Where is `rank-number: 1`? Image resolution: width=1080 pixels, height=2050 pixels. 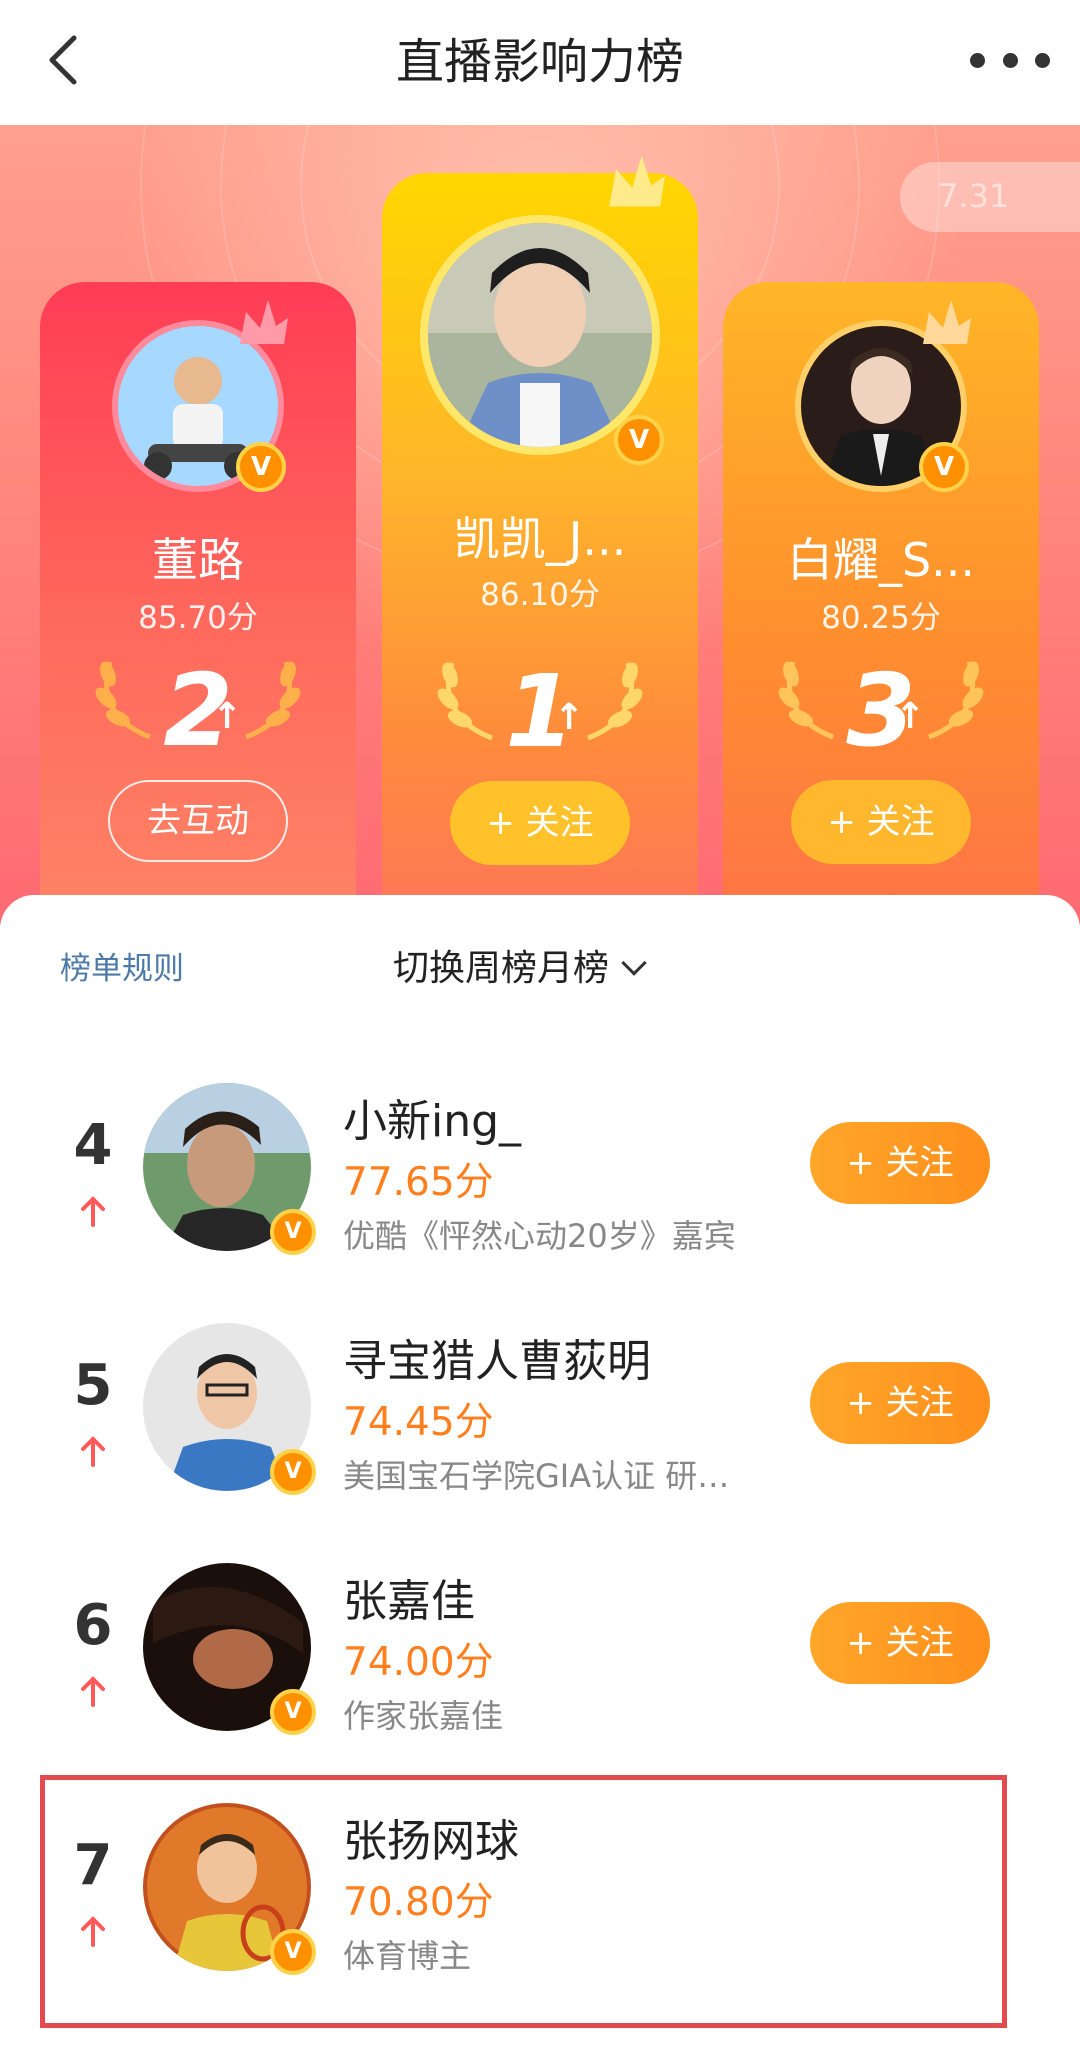
rank-number: 1 is located at coordinates (540, 711).